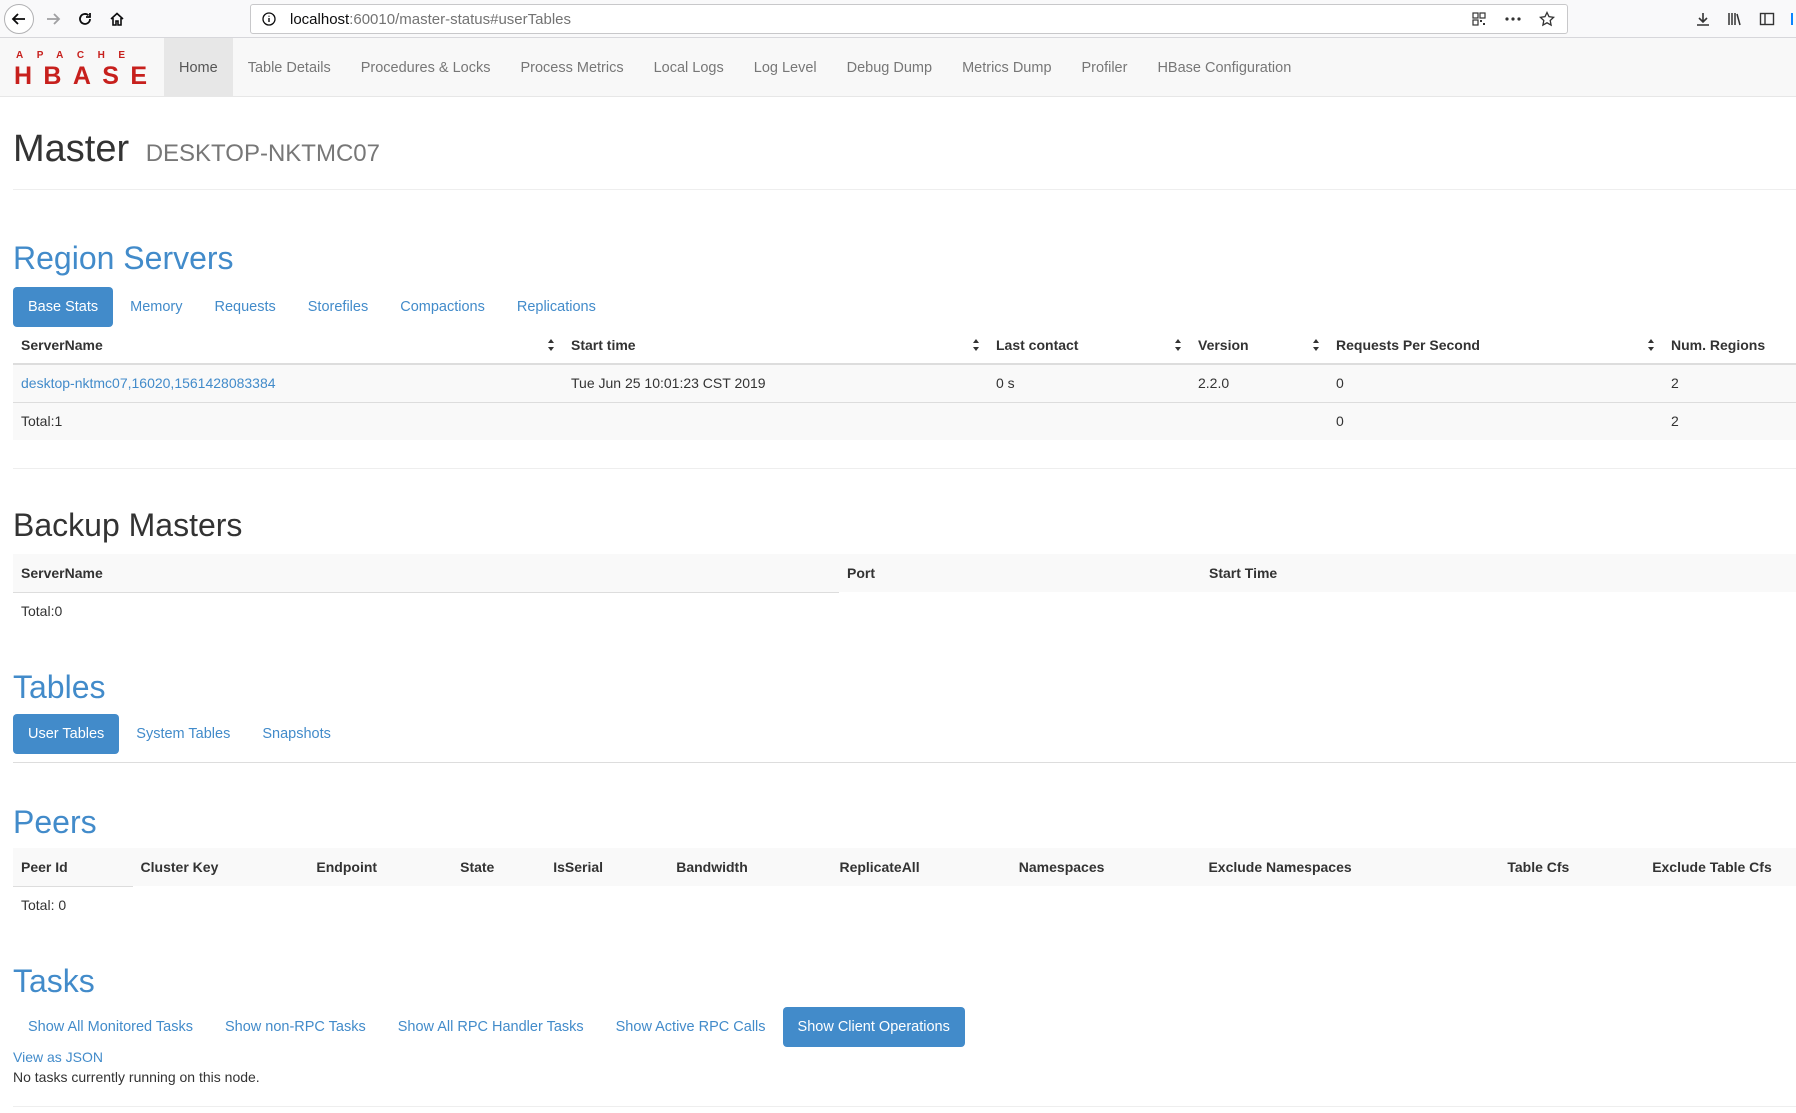 The width and height of the screenshot is (1796, 1113). I want to click on tab-show-all-monitored-tasks: Show All Monitored Tasks, so click(110, 1027).